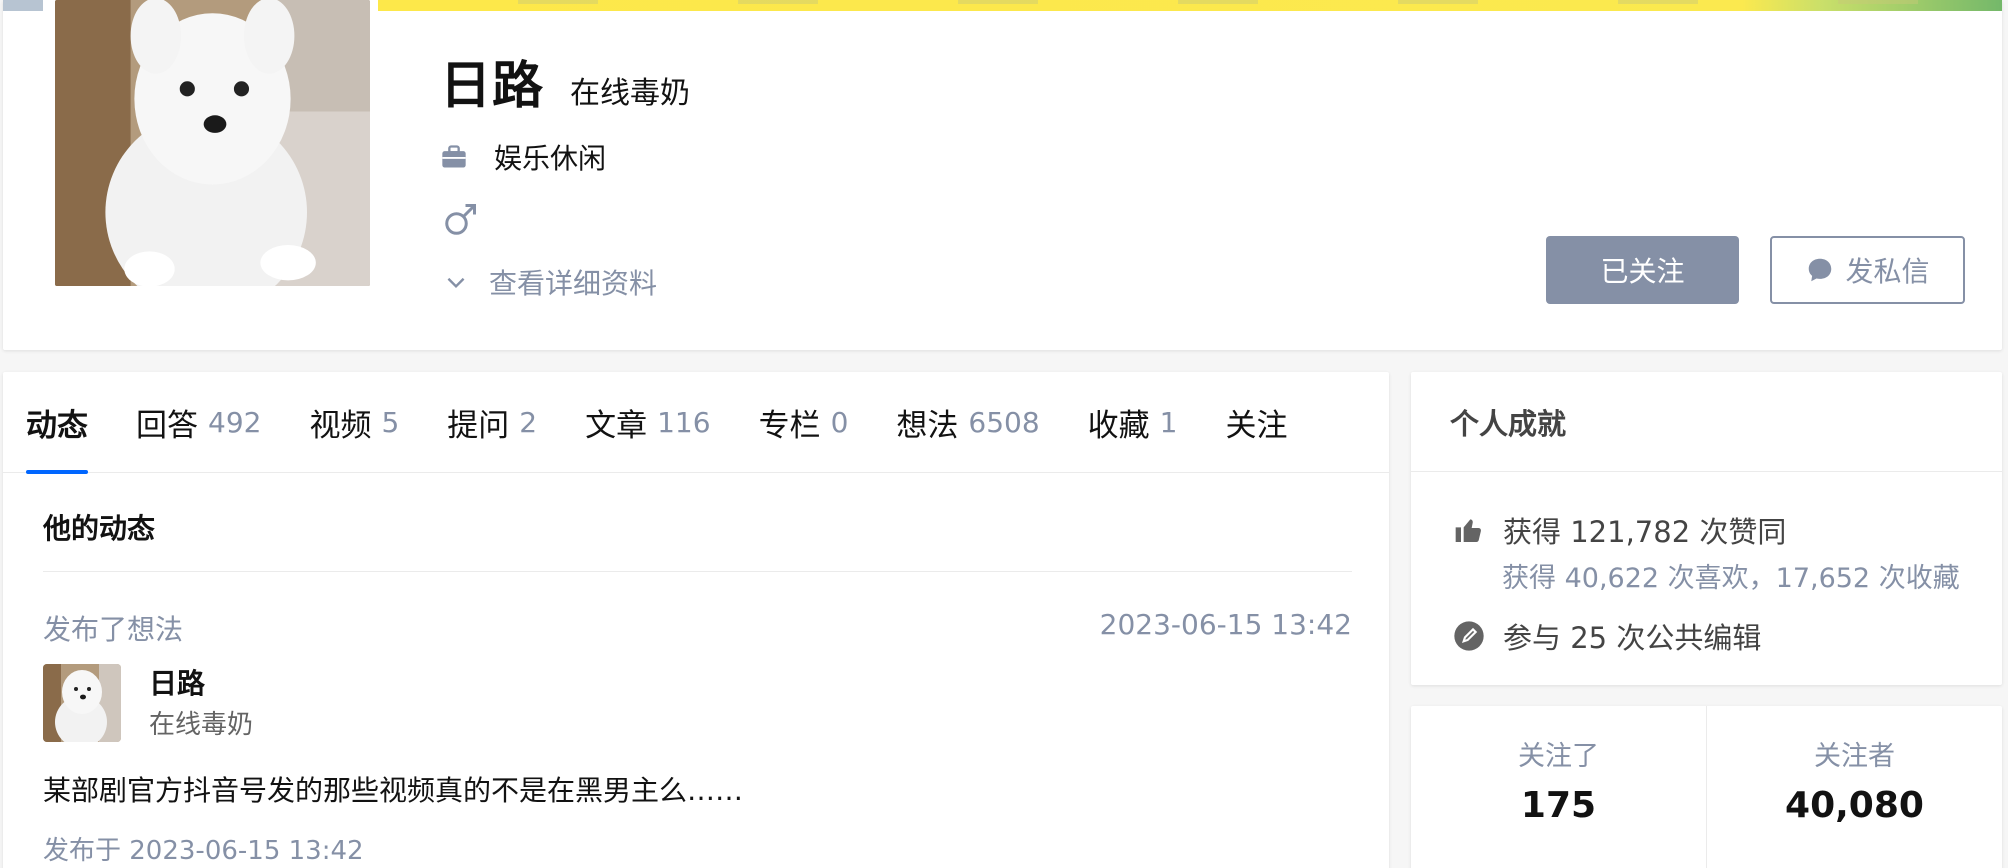 The width and height of the screenshot is (2008, 868). I want to click on tab-videos: 视频 5, so click(354, 422).